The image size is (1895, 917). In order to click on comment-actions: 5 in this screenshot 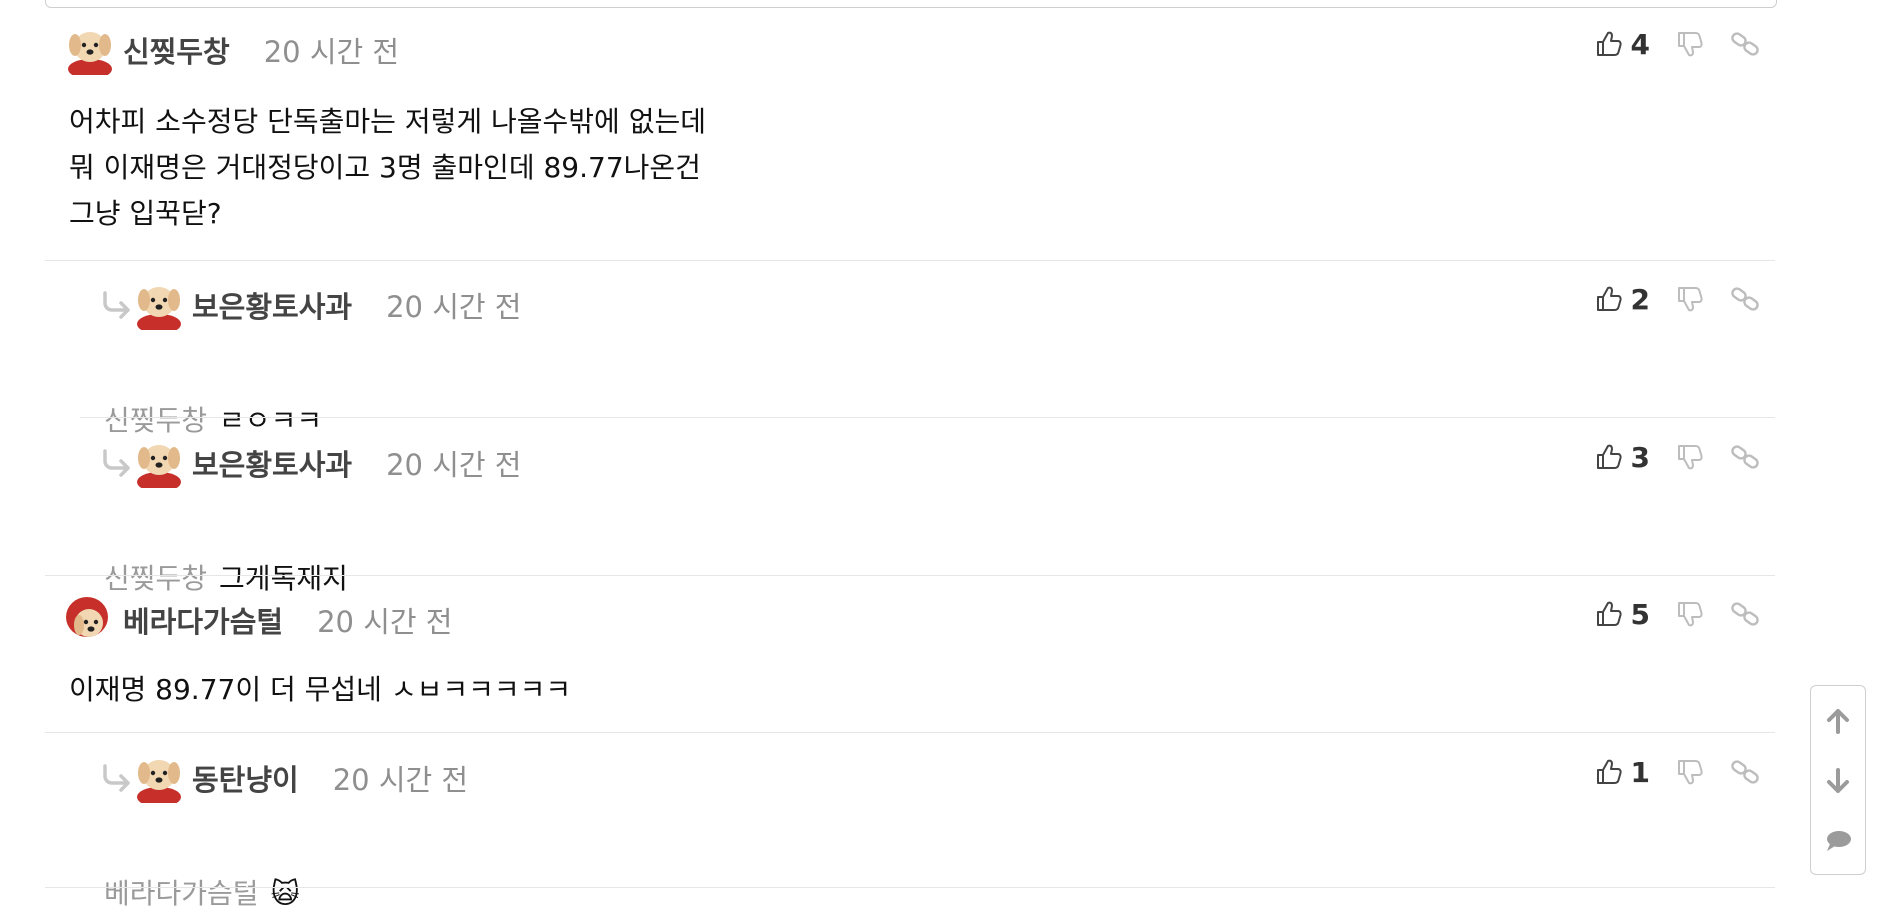, I will do `click(1676, 614)`.